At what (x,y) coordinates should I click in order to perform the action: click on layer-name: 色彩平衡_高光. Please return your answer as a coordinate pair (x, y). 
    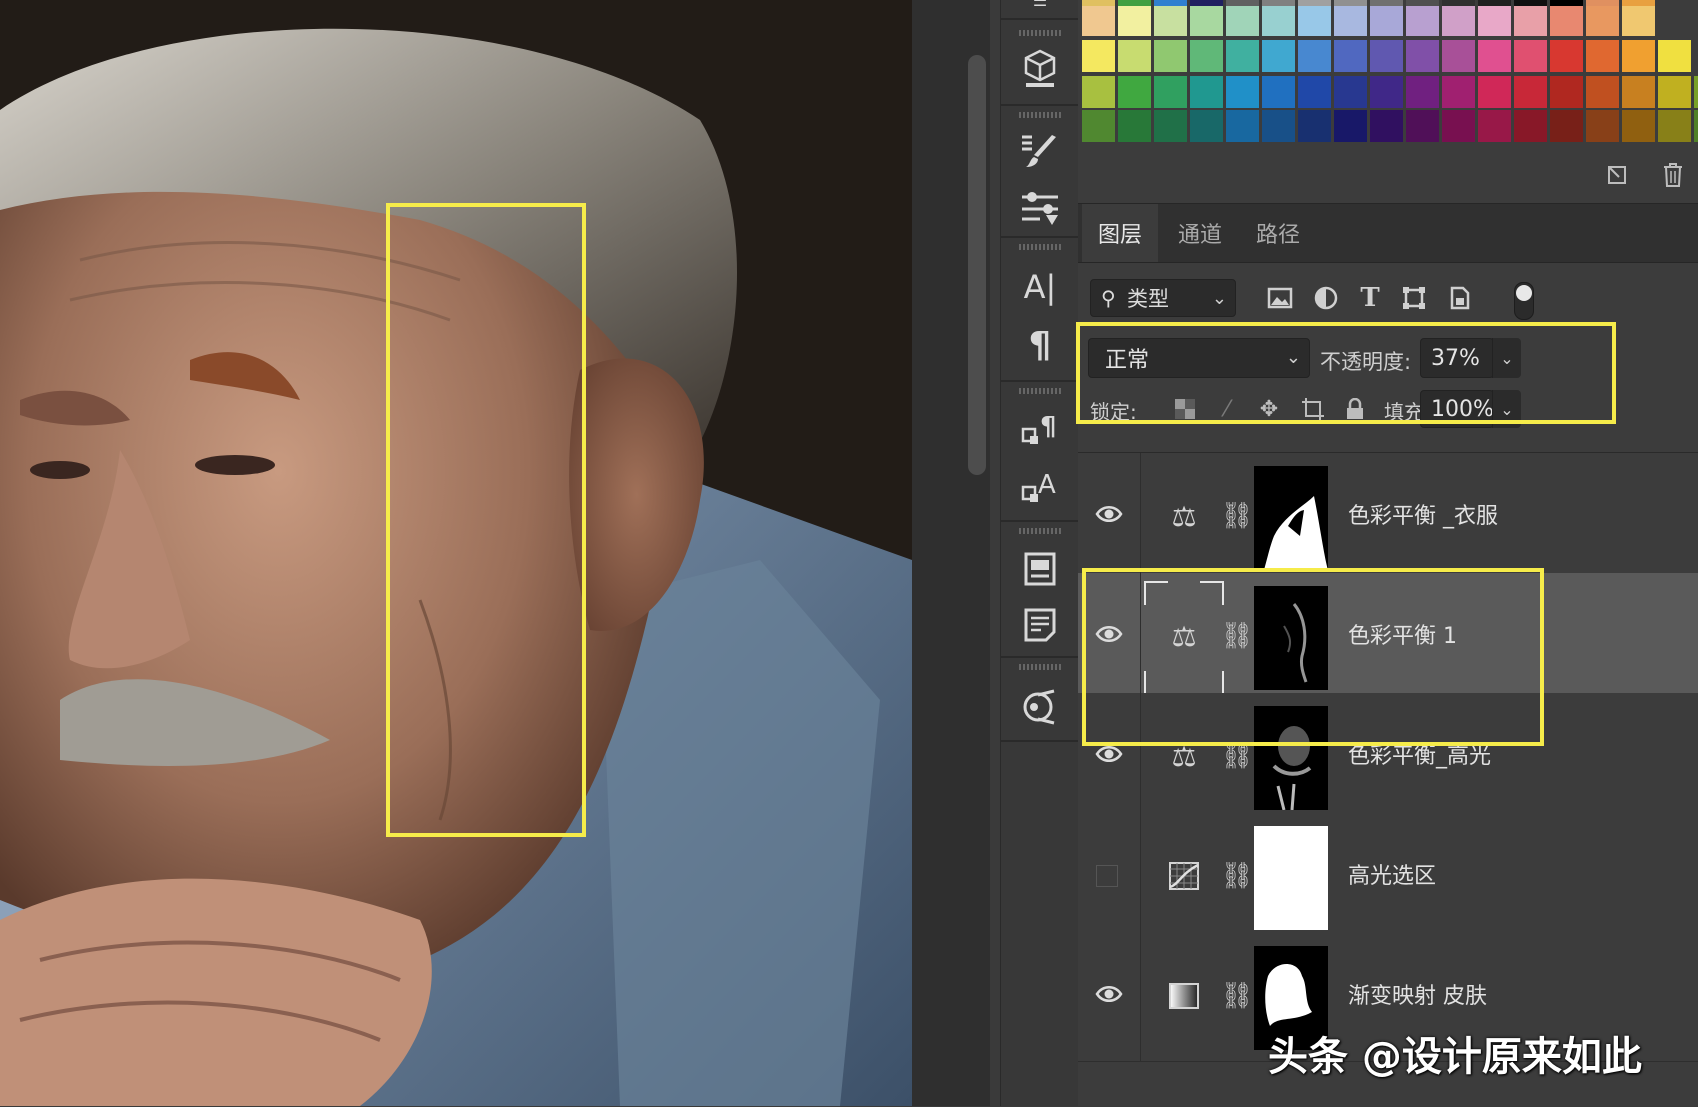
    Looking at the image, I should click on (1419, 754).